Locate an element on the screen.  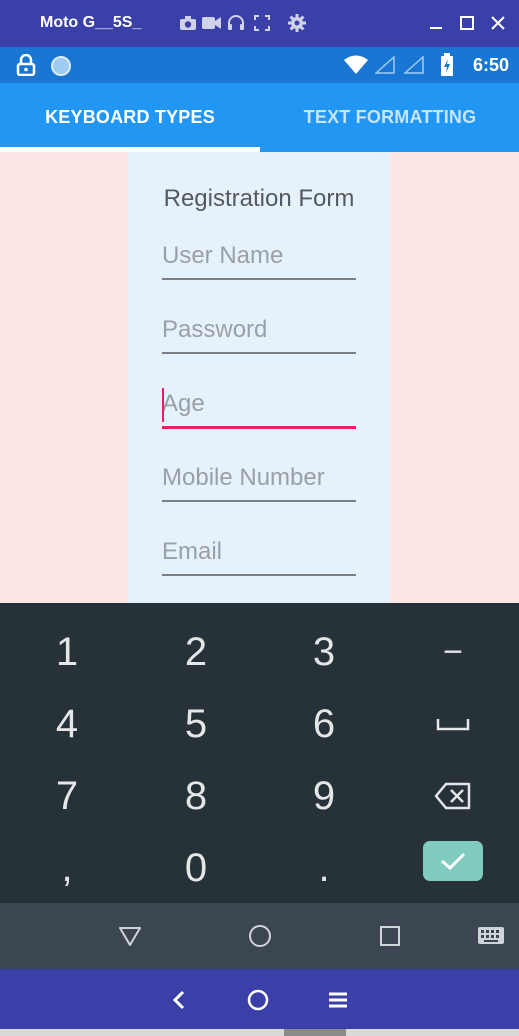
maximize-icon is located at coordinates (467, 23).